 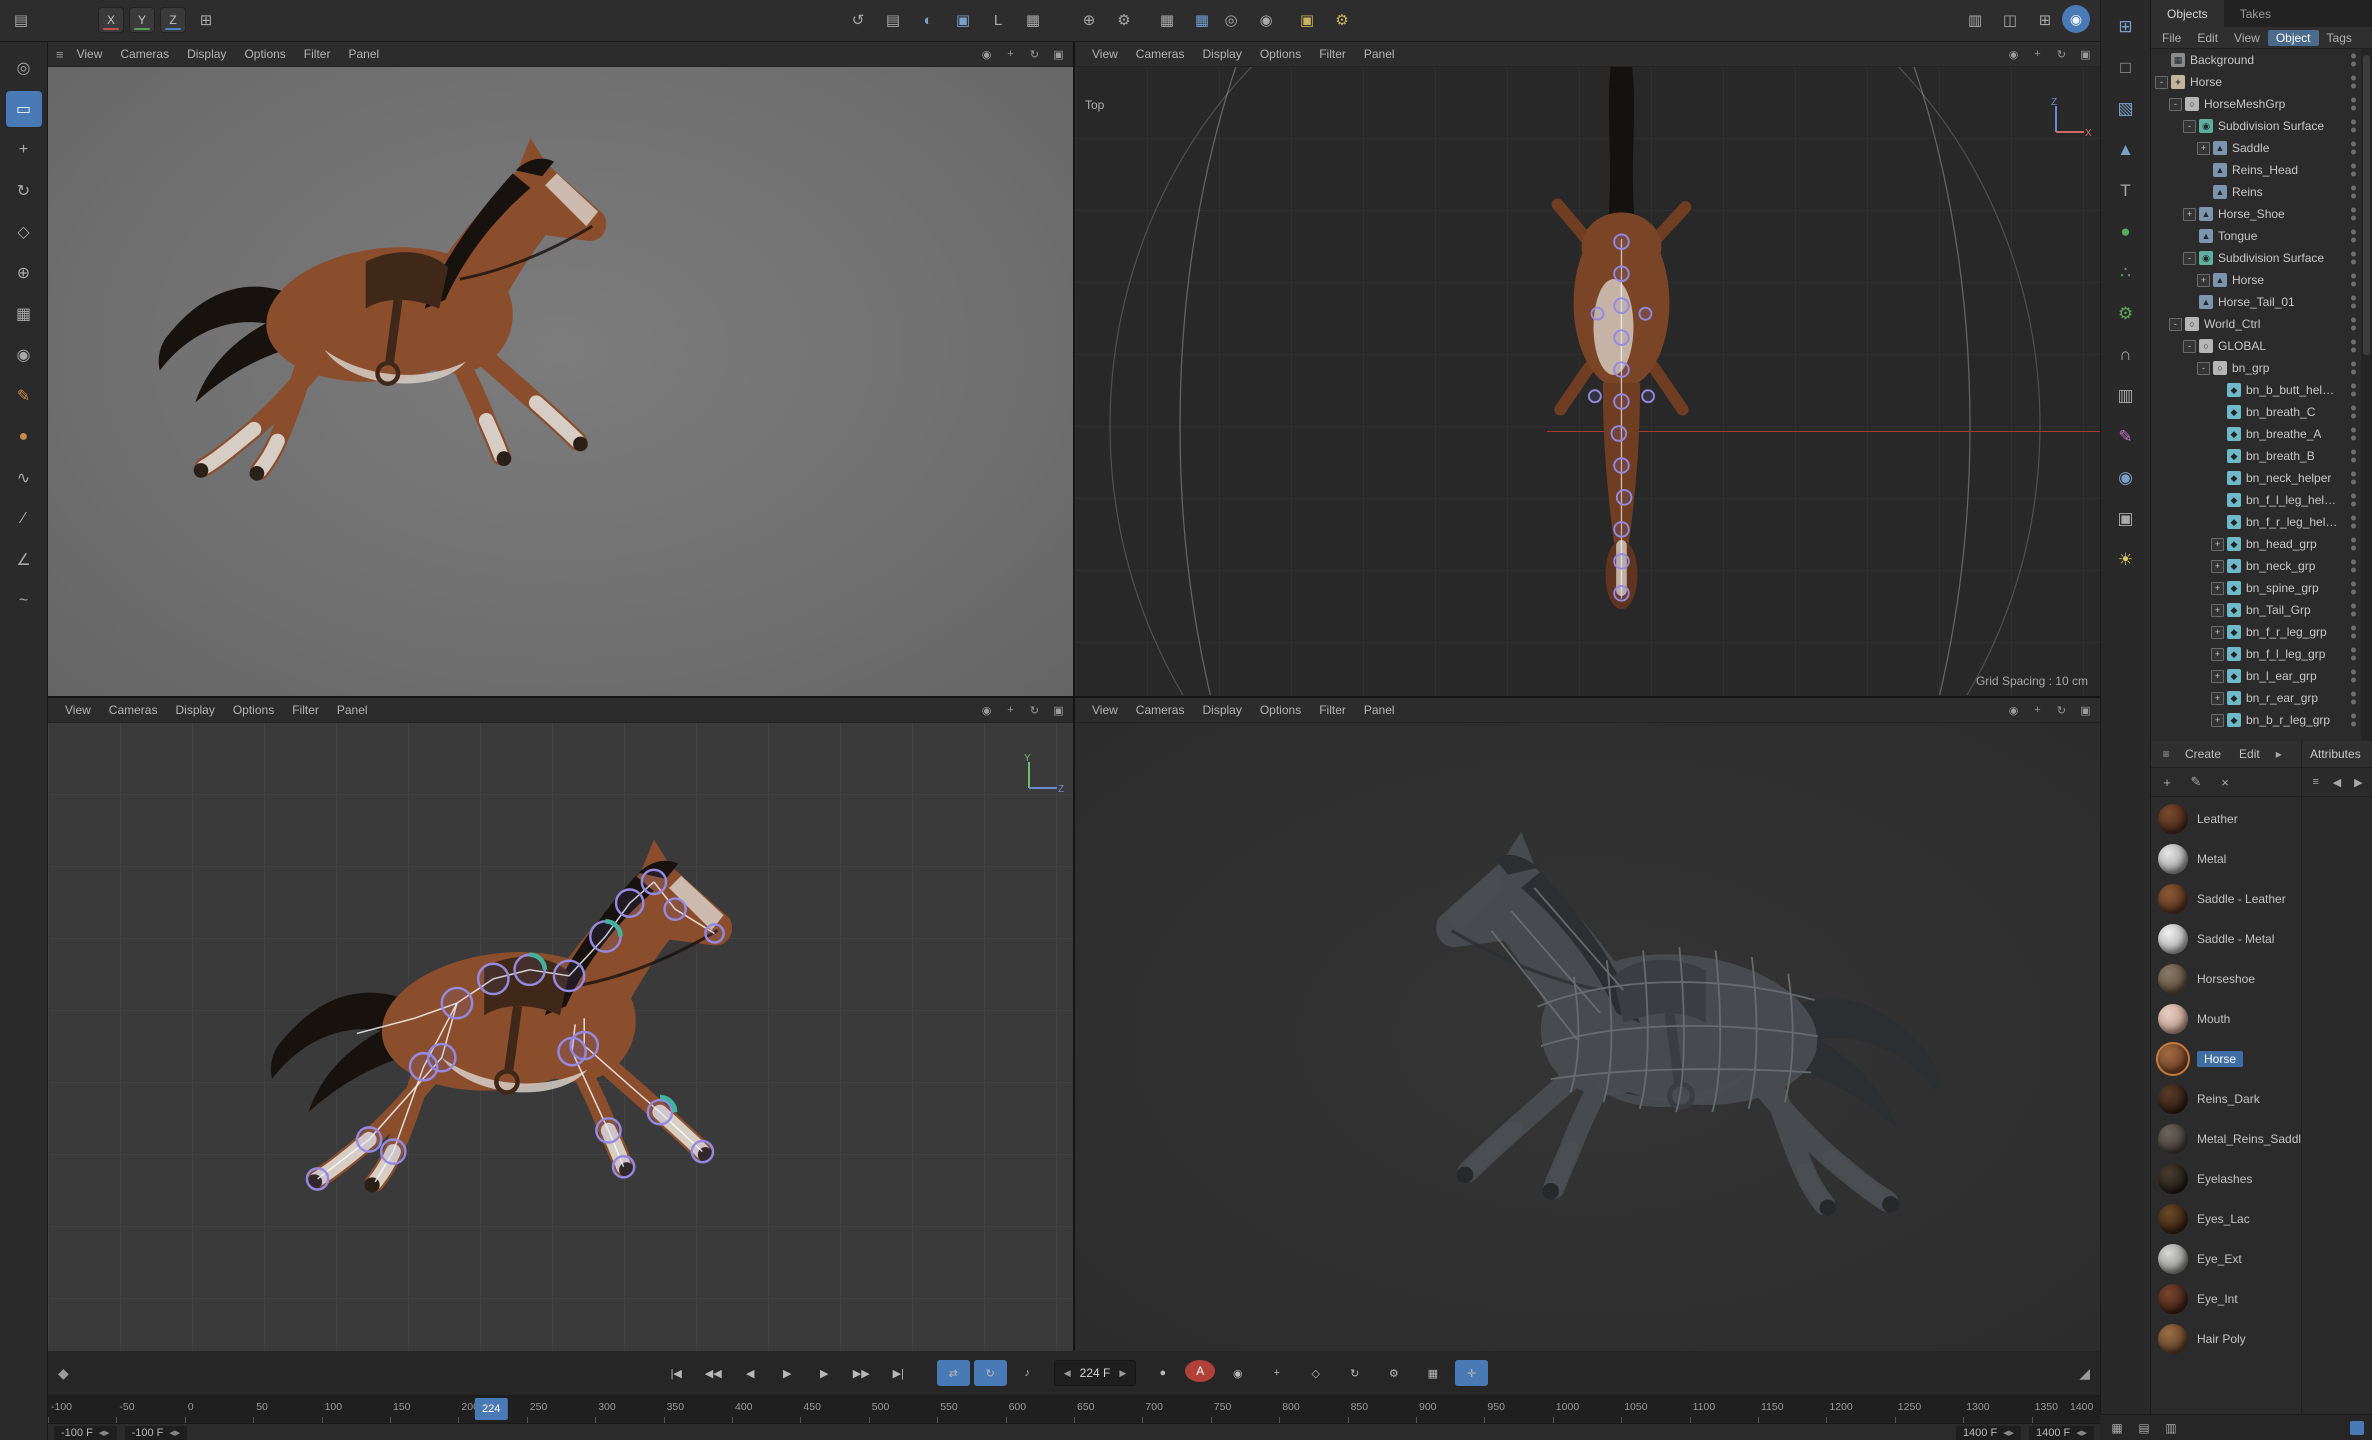 What do you see at coordinates (2085, 54) in the screenshot?
I see `maximize-icon: ▣` at bounding box center [2085, 54].